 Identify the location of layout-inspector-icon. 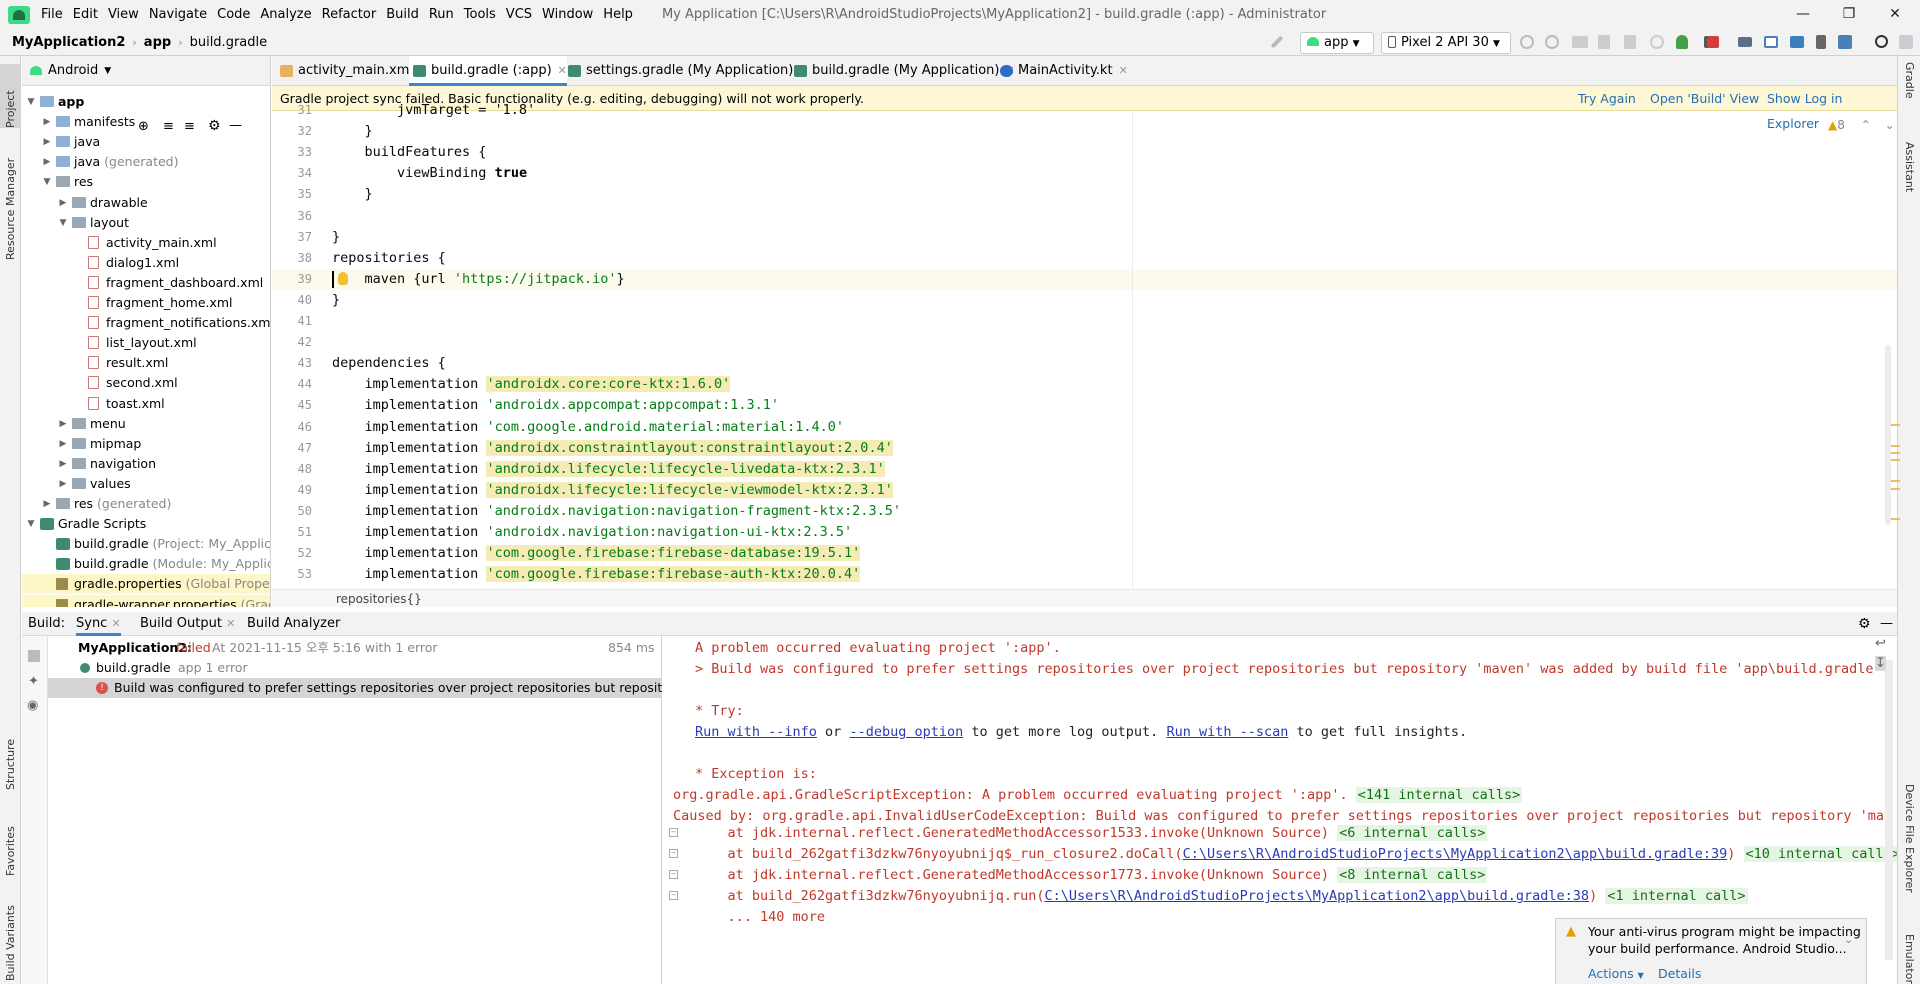
(1845, 42).